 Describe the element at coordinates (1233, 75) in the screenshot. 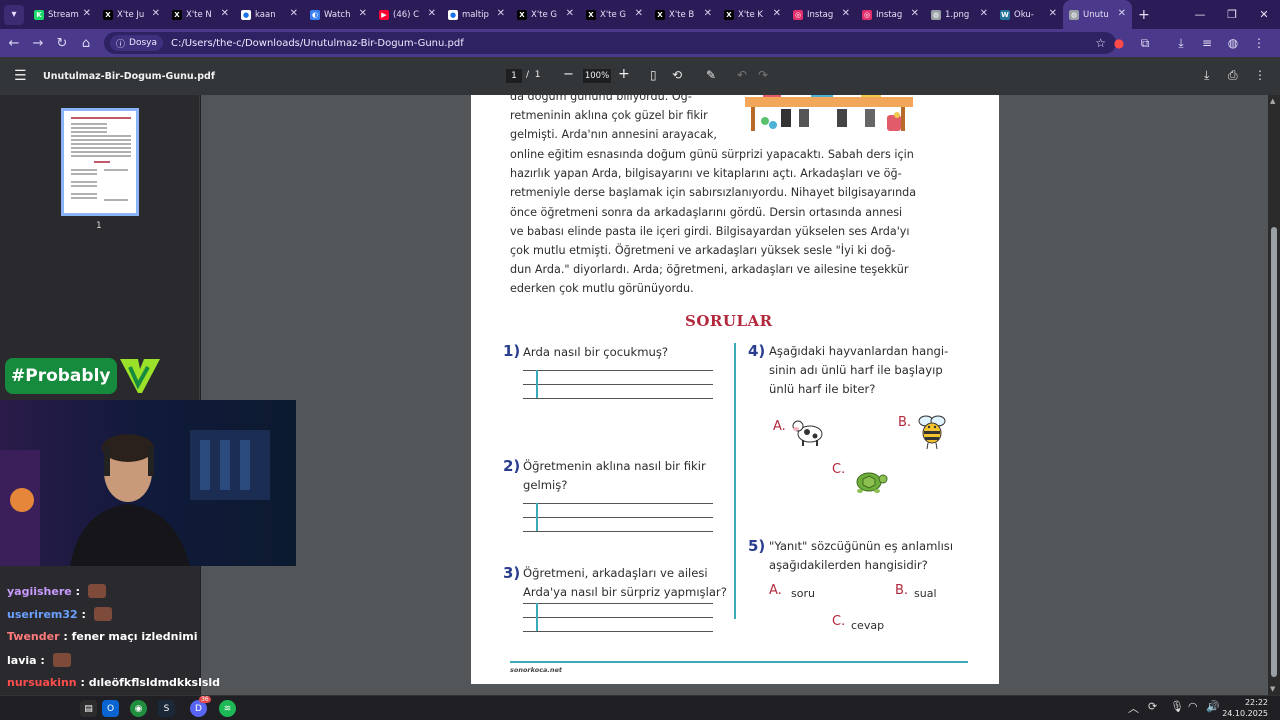

I see `print-icon: ⎙` at that location.